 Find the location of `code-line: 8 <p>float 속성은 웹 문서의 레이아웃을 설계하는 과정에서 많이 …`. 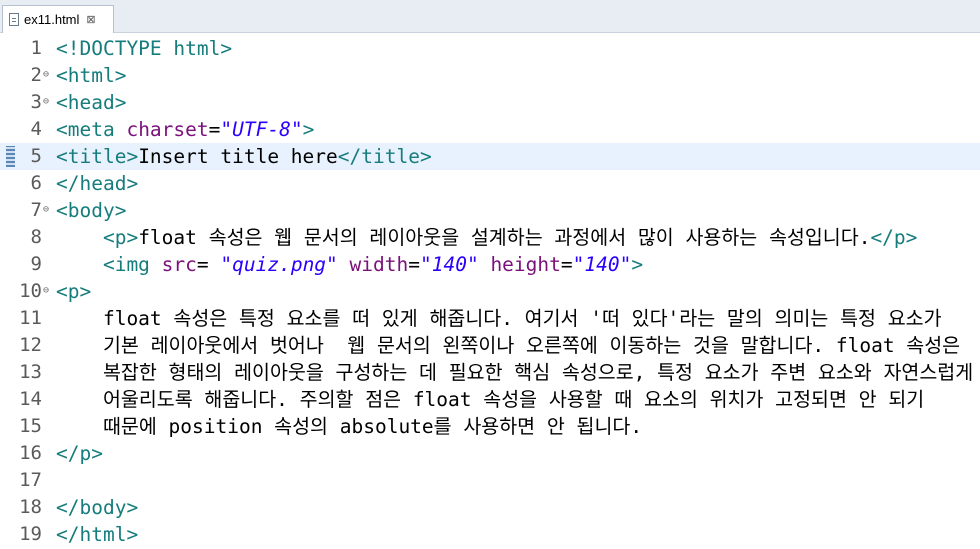

code-line: 8 <p>float 속성은 웹 문서의 레이아웃을 설계하는 과정에서 많이 … is located at coordinates (490, 237).